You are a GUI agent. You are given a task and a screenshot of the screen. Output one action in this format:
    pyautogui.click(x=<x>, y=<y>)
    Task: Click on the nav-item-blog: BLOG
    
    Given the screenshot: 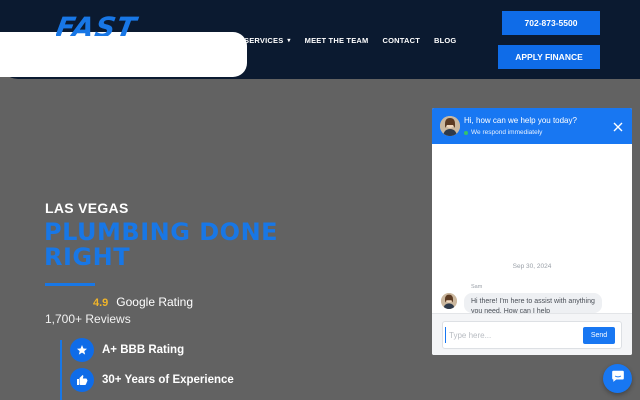 What is the action you would take?
    pyautogui.click(x=445, y=40)
    